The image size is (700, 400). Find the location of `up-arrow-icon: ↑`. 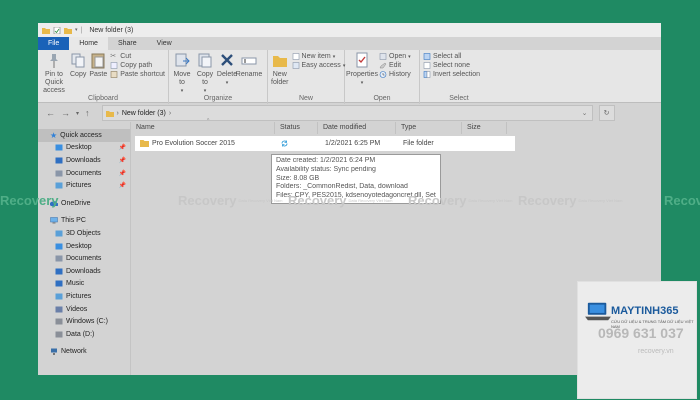

up-arrow-icon: ↑ is located at coordinates (87, 113).